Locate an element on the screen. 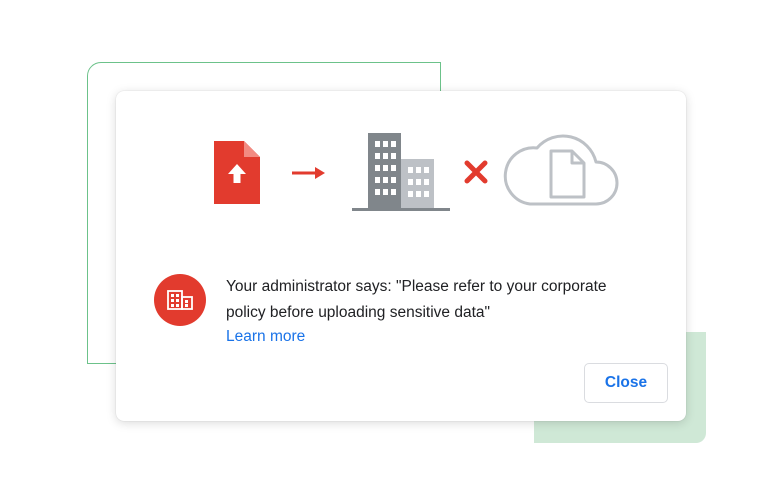 This screenshot has width=784, height=500. blocked-x-icon is located at coordinates (476, 172).